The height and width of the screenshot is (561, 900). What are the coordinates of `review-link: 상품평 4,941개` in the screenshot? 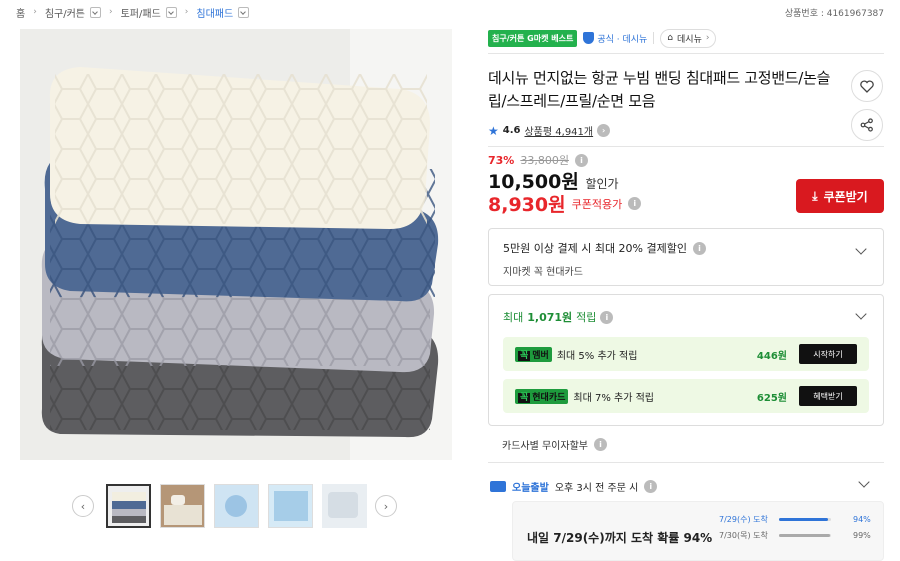 It's located at (558, 130).